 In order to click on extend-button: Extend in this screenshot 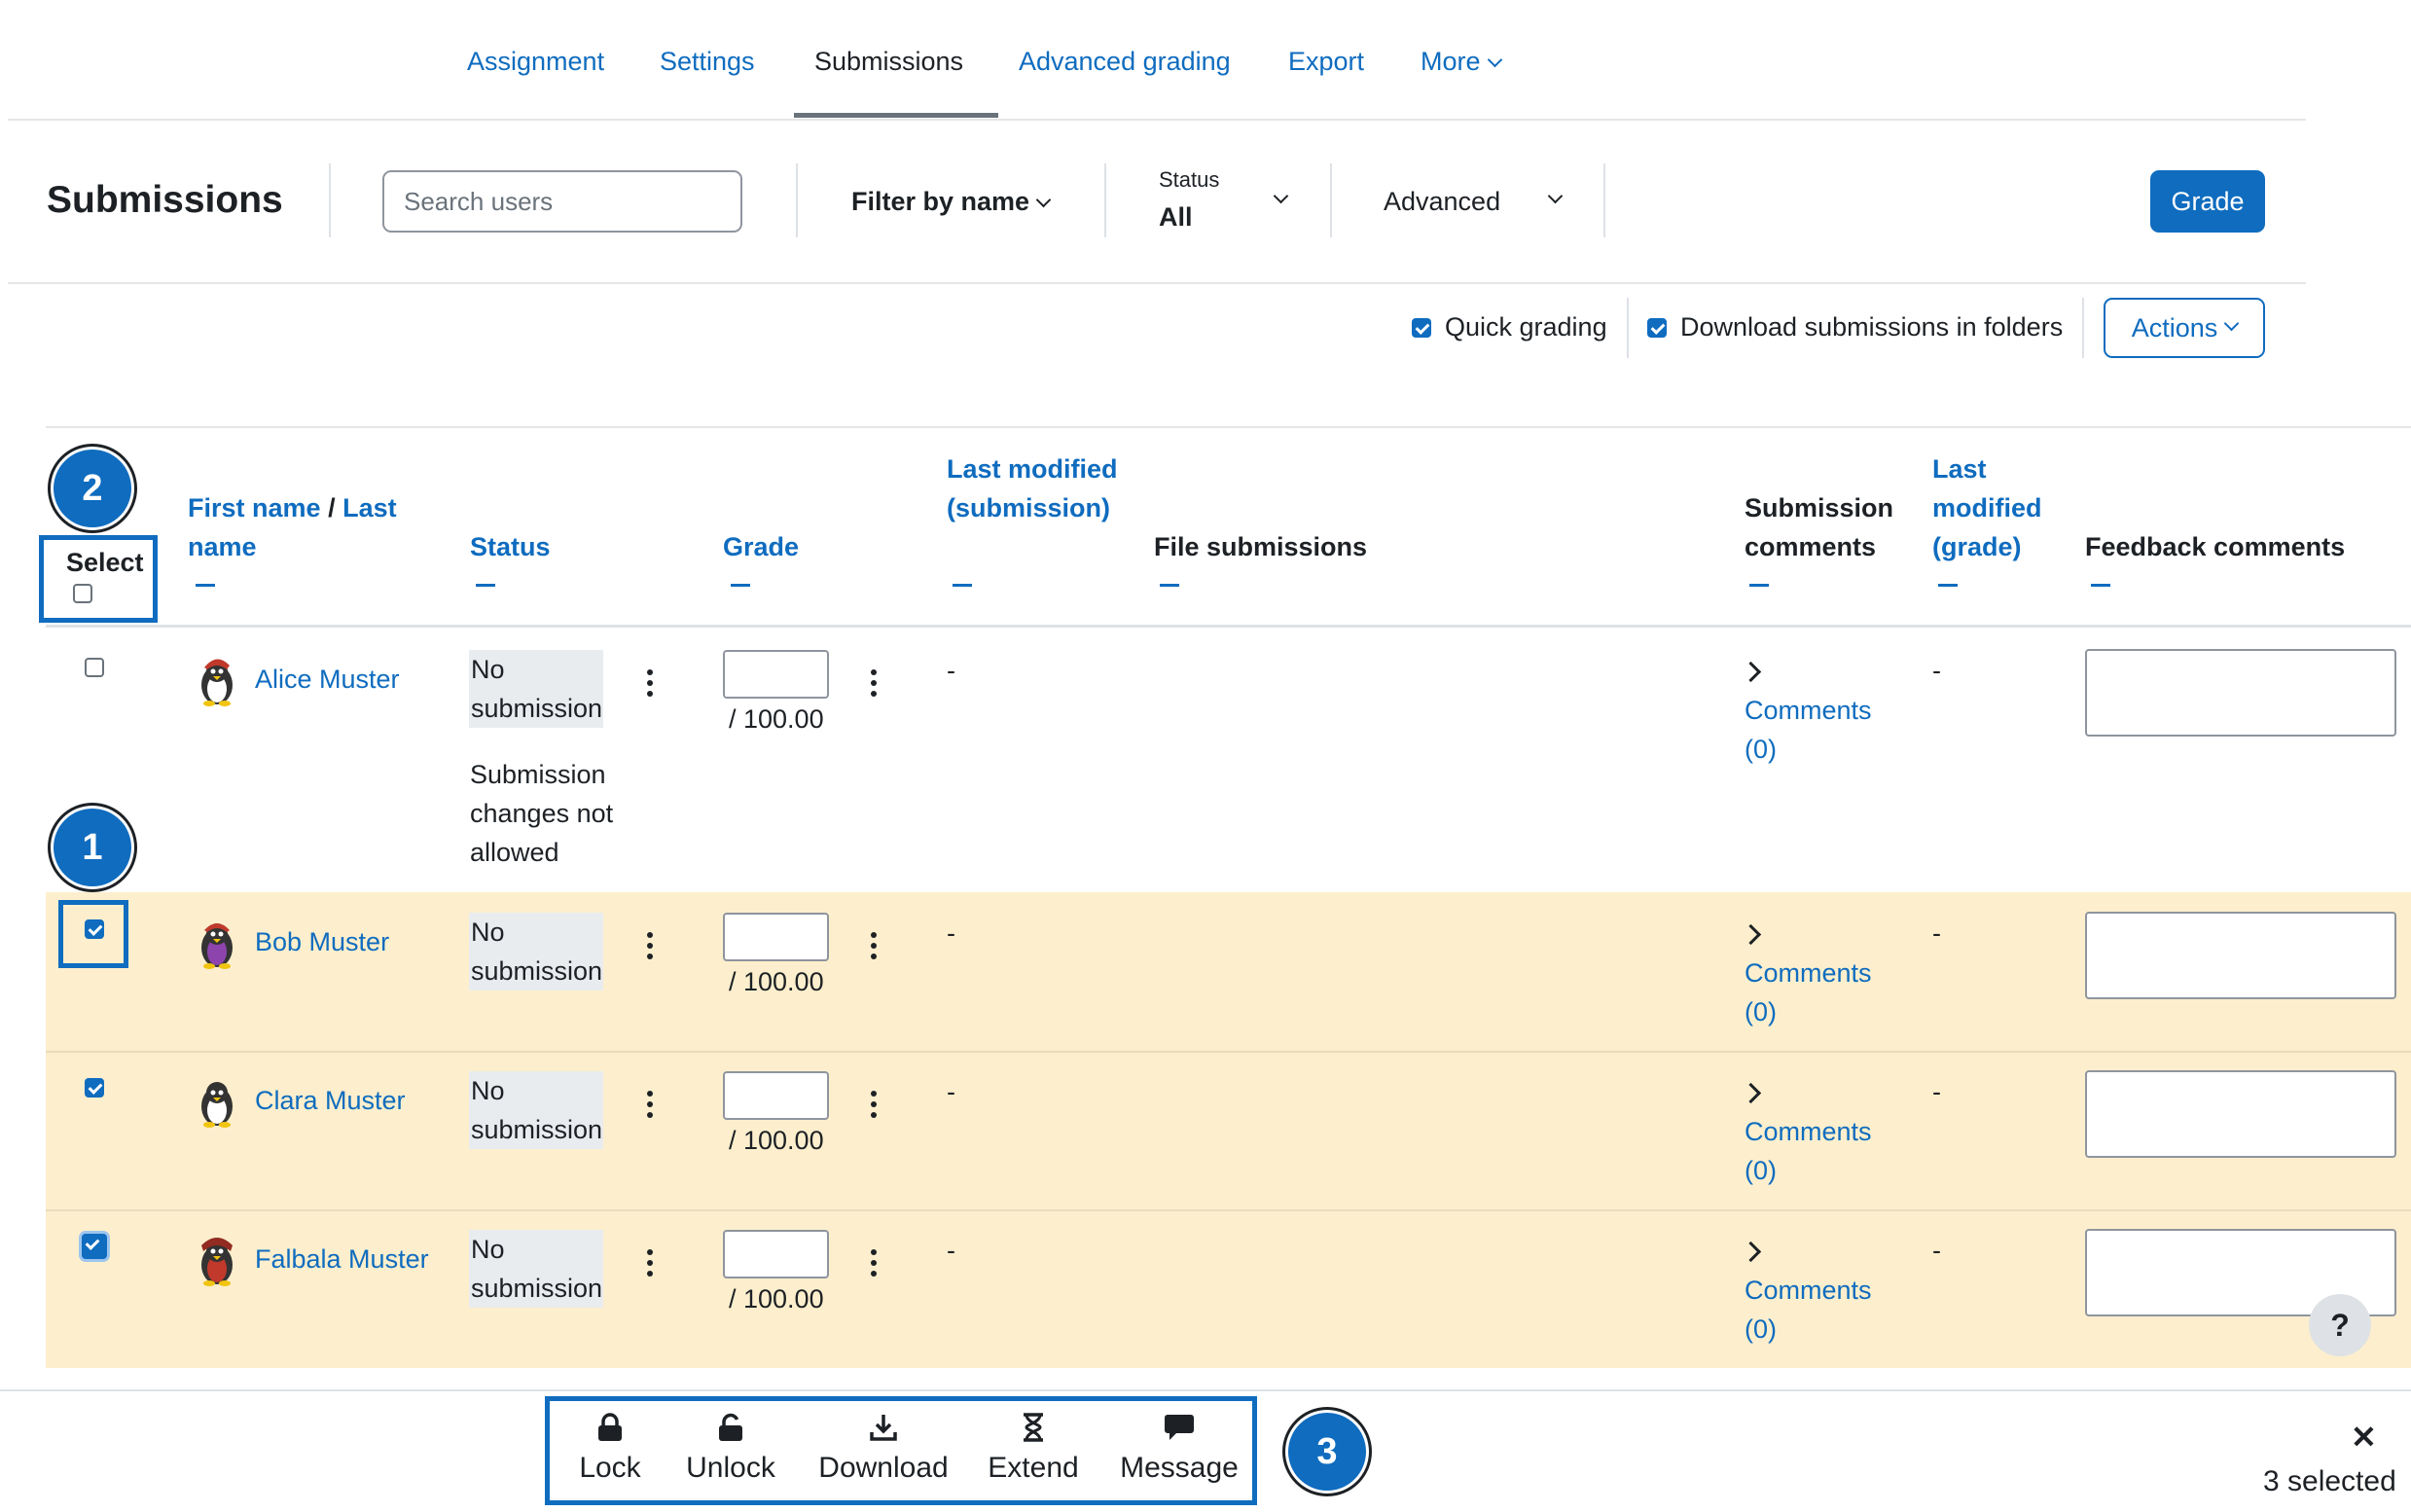, I will do `click(1033, 1449)`.